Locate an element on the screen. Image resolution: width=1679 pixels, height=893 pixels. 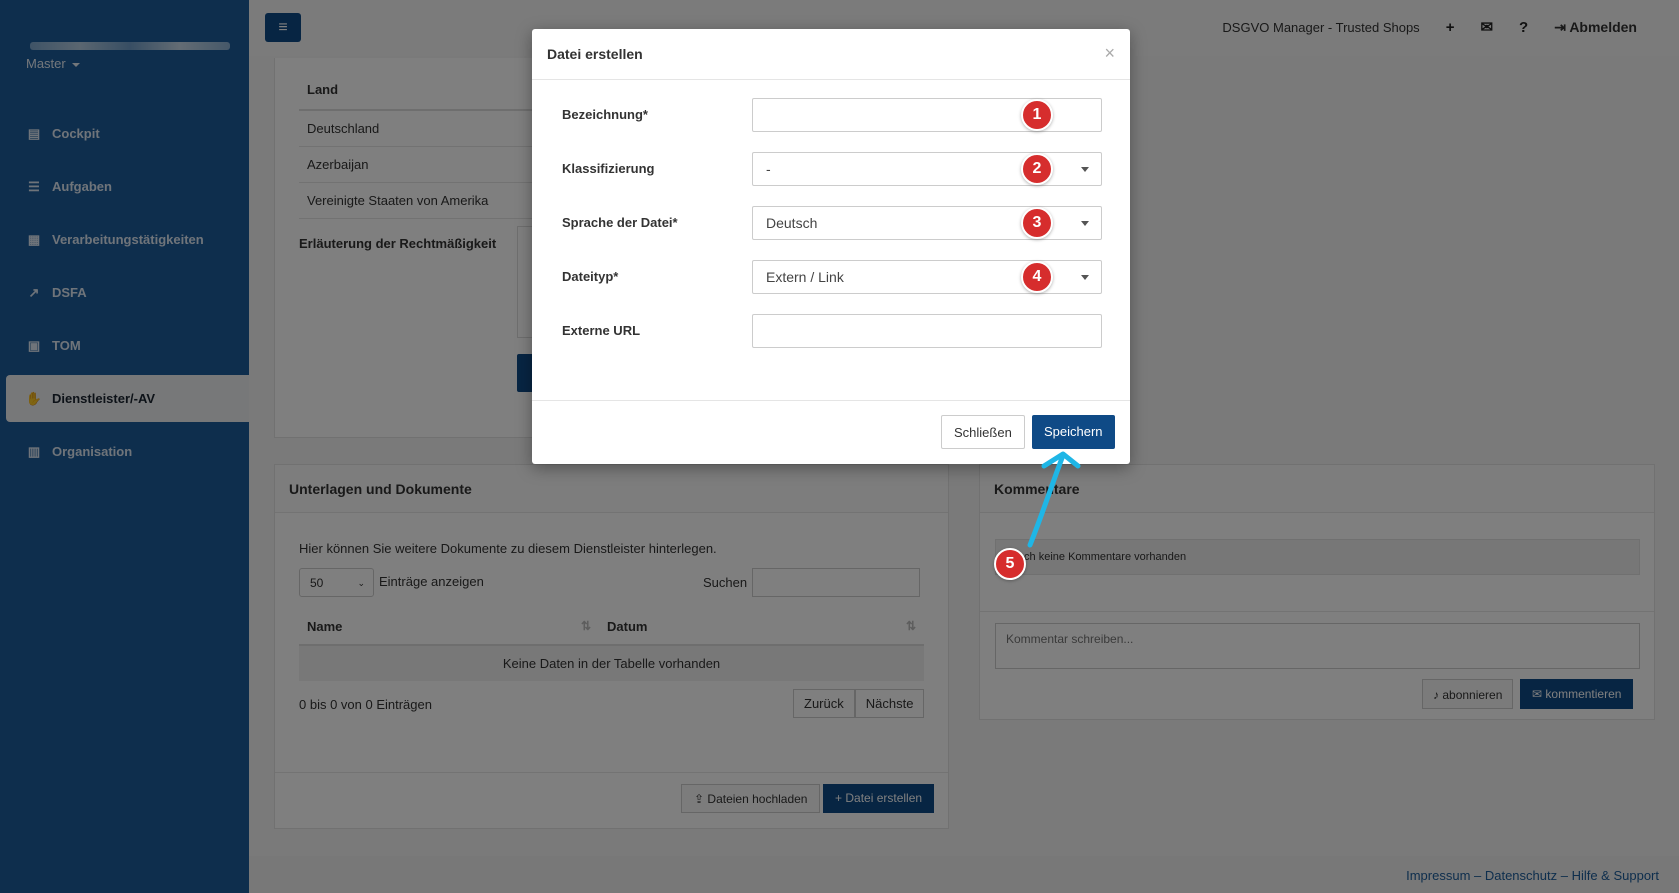
field-label: Klassifizierung is located at coordinates (608, 168).